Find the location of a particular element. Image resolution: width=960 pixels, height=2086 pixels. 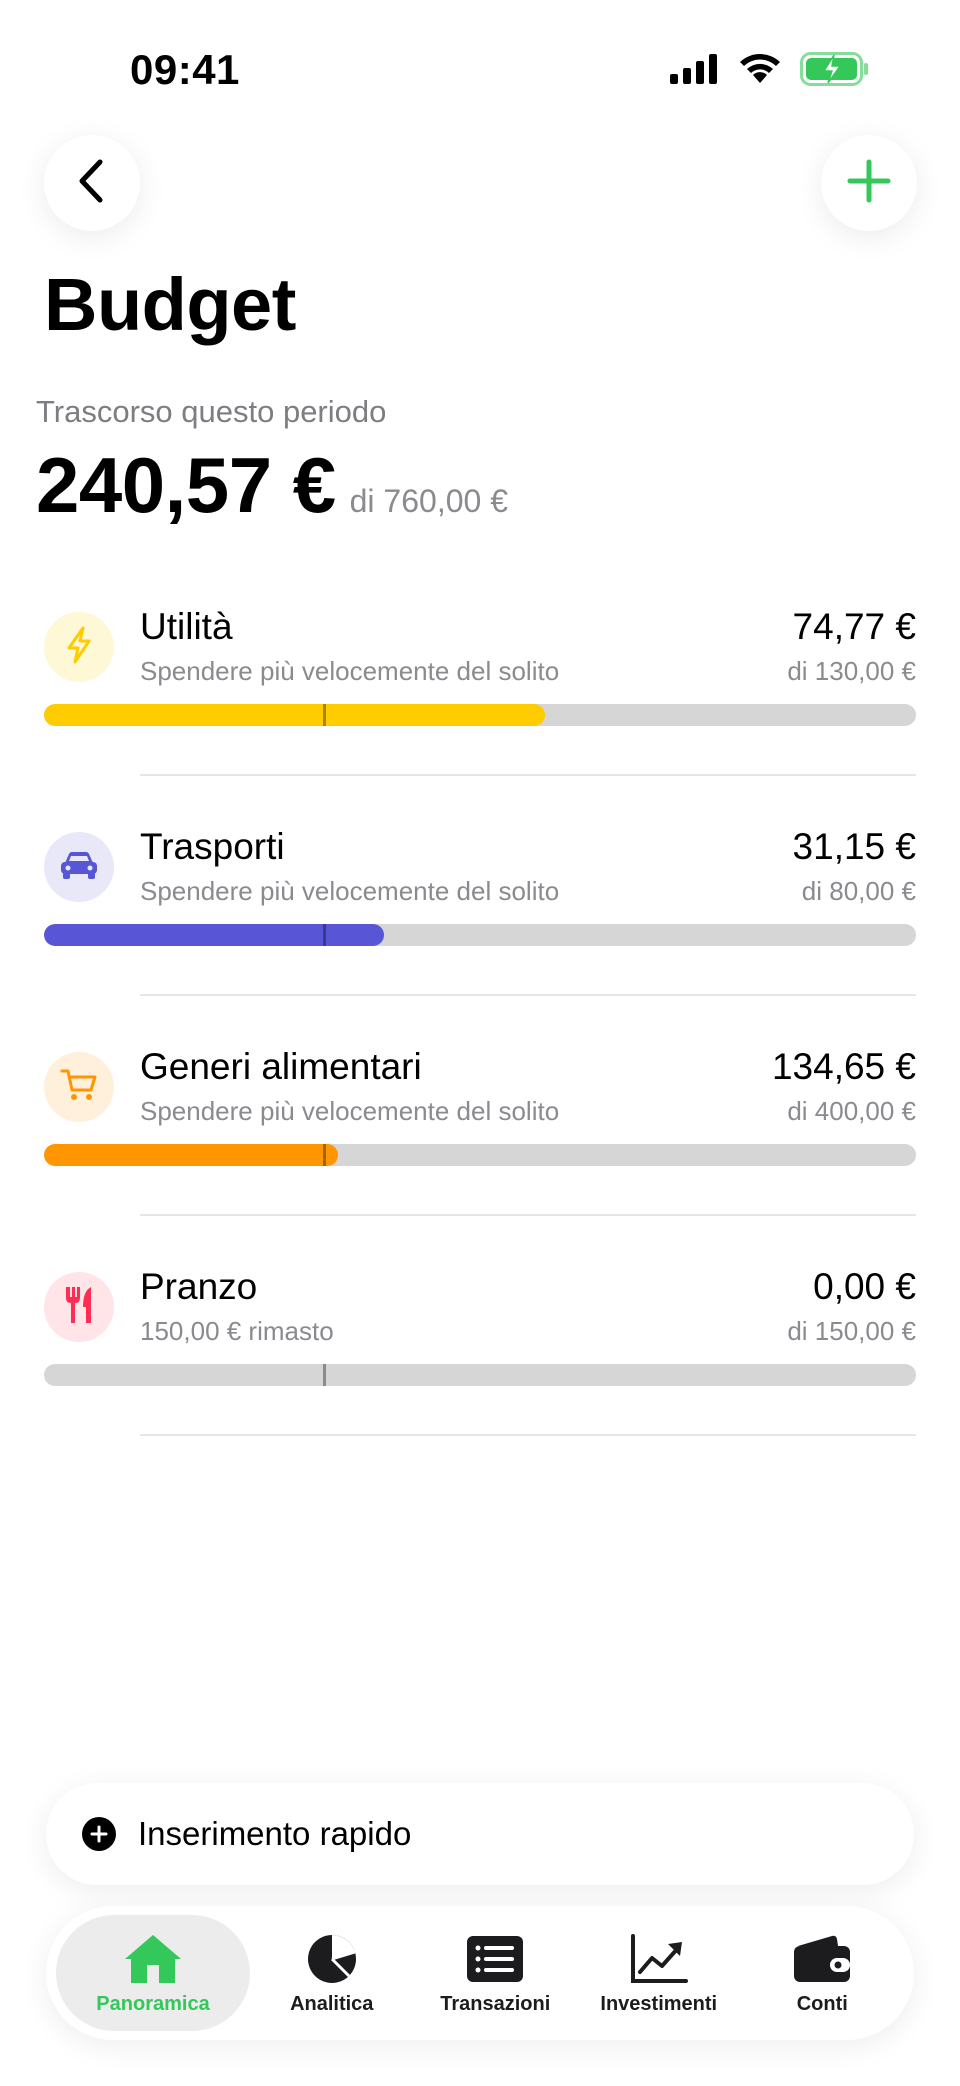

budget-subtitle: 150,00 € rimasto is located at coordinates (237, 1331).